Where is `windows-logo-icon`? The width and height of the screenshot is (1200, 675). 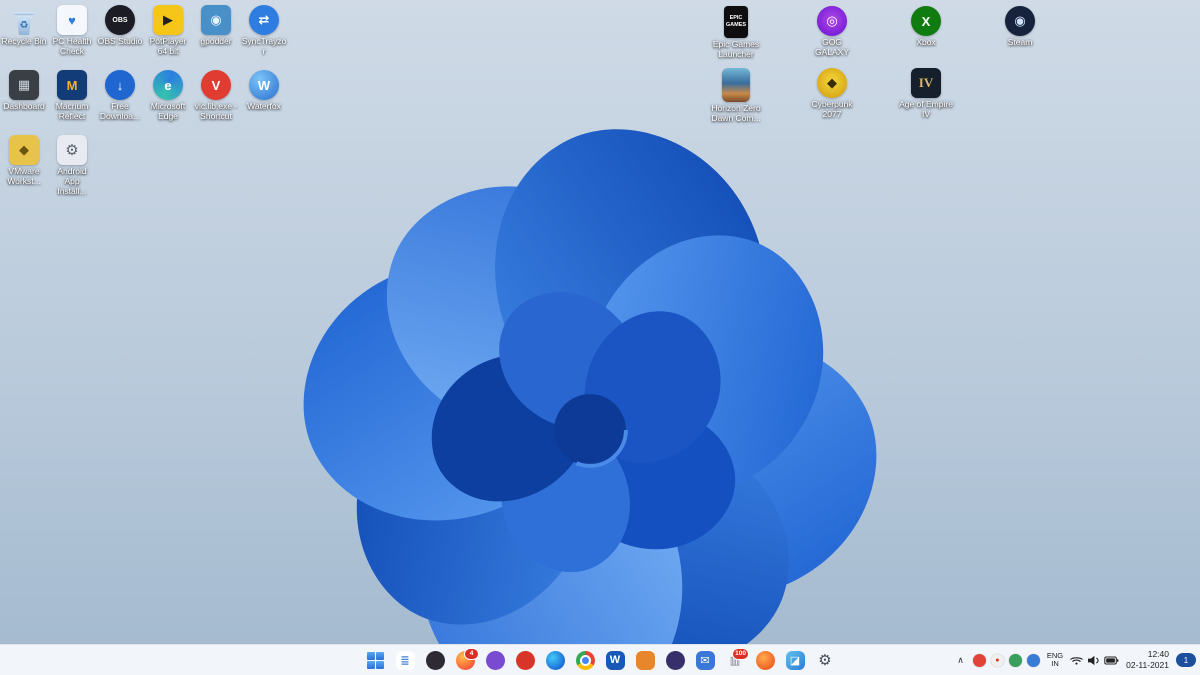 windows-logo-icon is located at coordinates (375, 660).